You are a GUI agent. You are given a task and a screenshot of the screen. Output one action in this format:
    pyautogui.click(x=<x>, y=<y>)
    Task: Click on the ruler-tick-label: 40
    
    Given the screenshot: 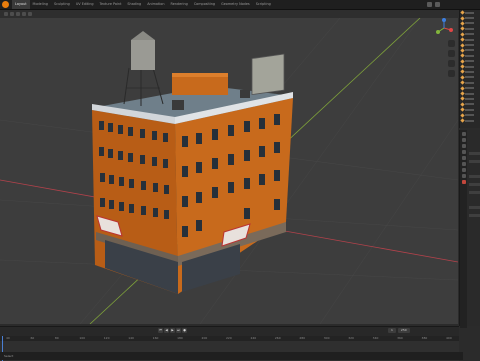 What is the action you would take?
    pyautogui.click(x=8, y=338)
    